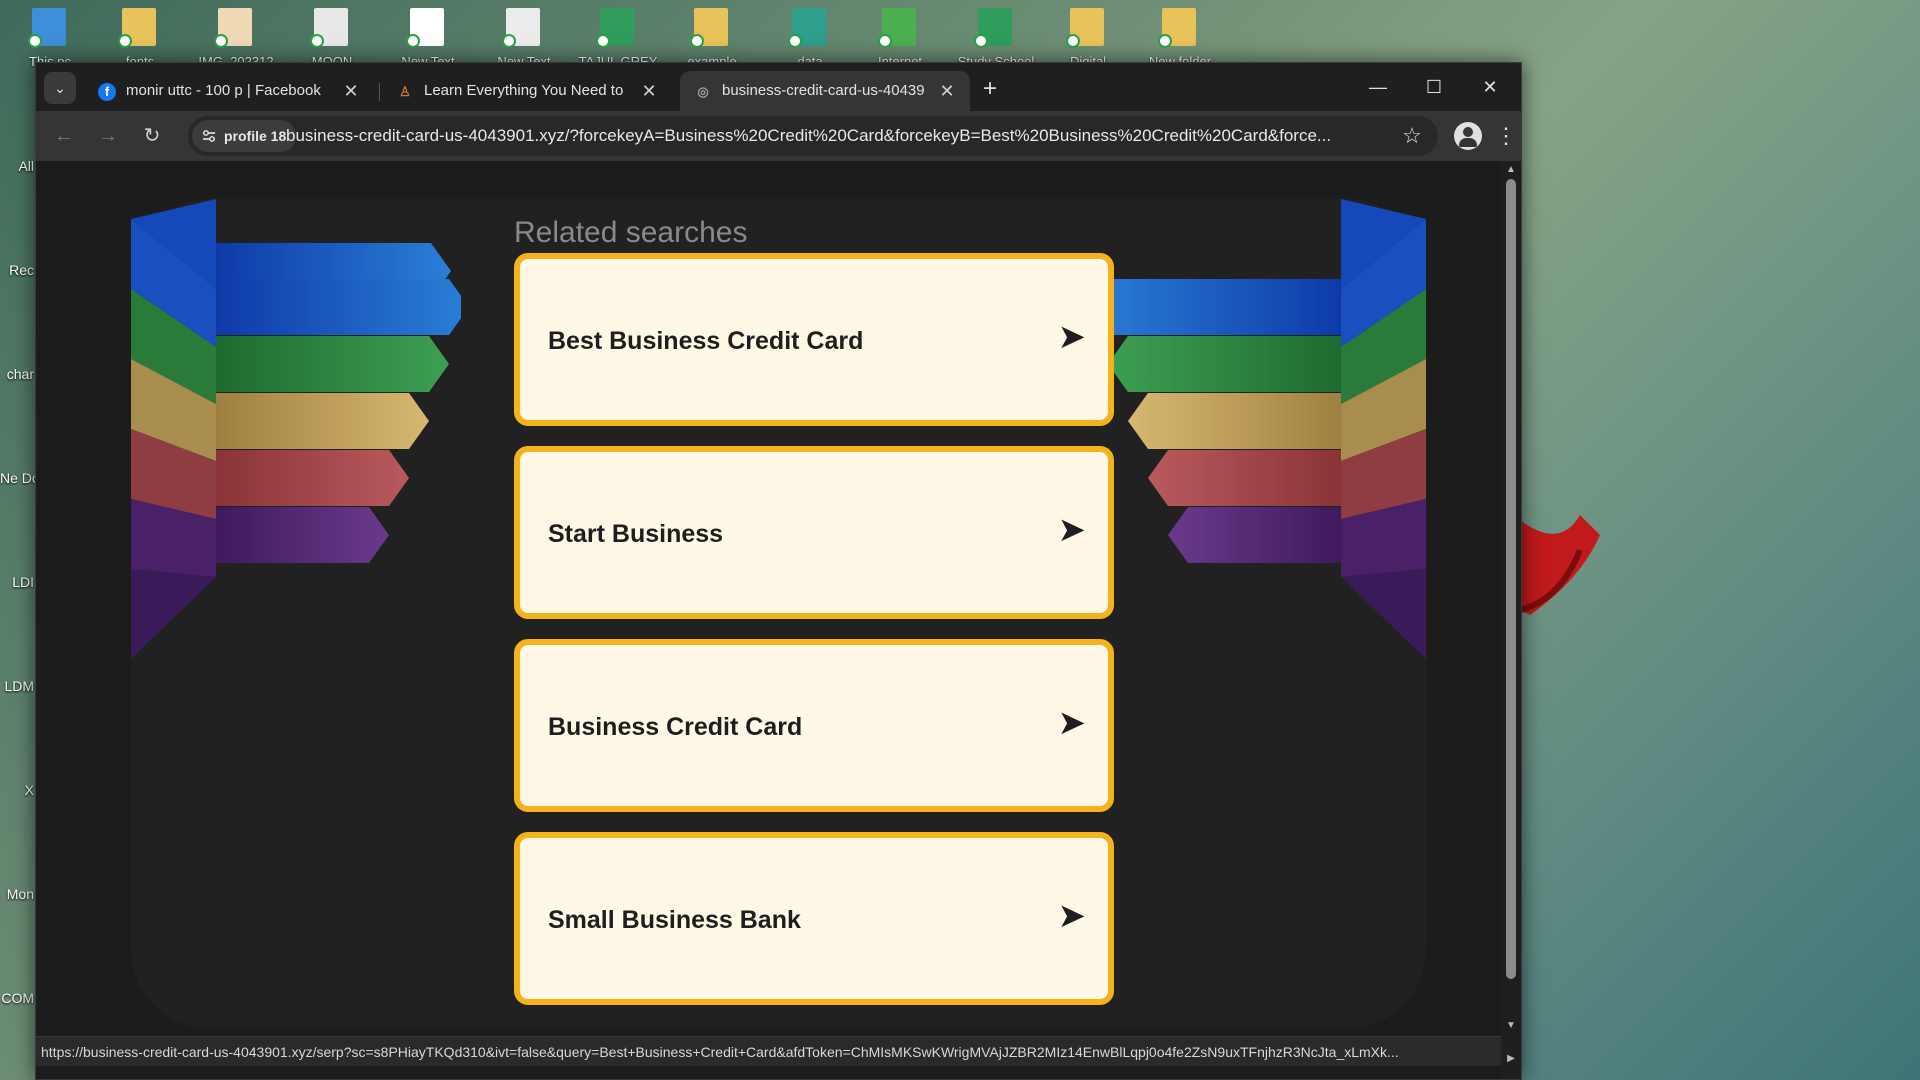 The image size is (1920, 1080). I want to click on minimize-icon: —, so click(1378, 87).